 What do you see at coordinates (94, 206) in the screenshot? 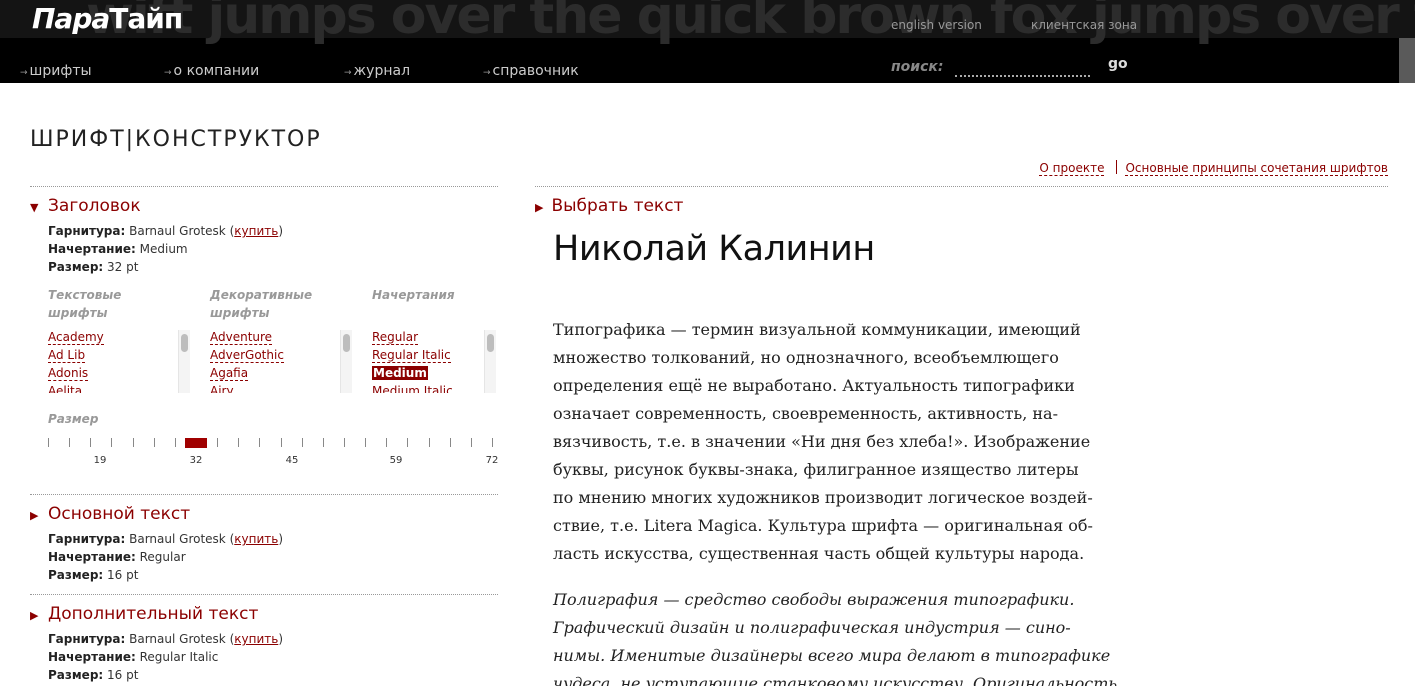
I see `section-title: Заголовок` at bounding box center [94, 206].